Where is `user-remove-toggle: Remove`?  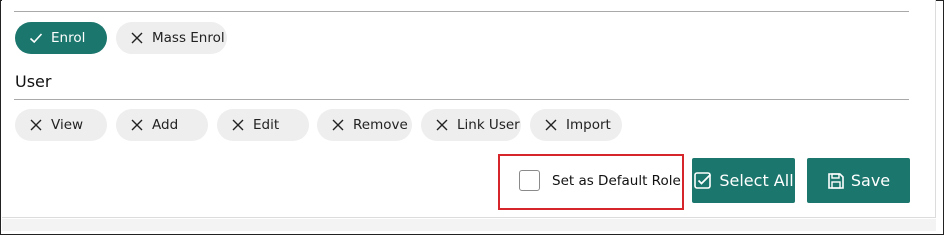
user-remove-toggle: Remove is located at coordinates (364, 125).